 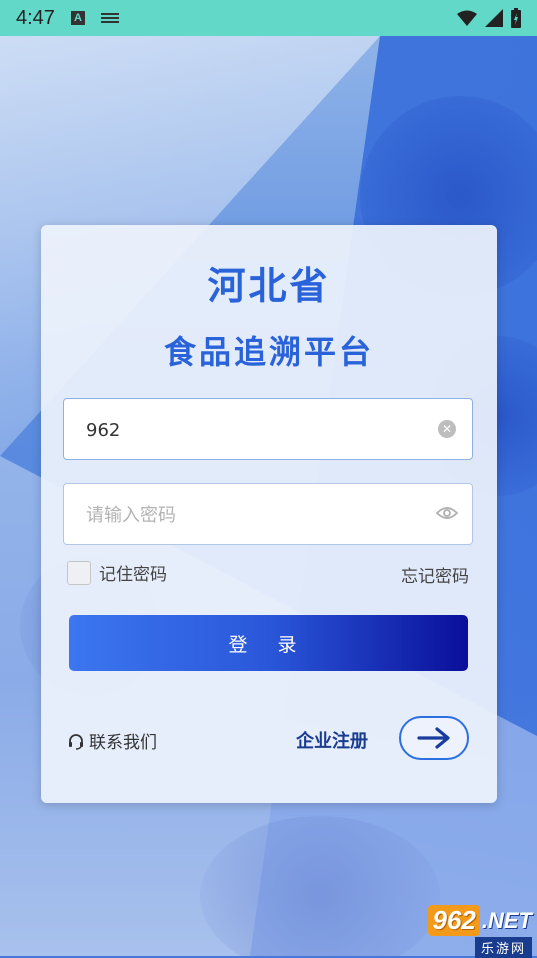 I want to click on username-input, so click(x=256, y=430).